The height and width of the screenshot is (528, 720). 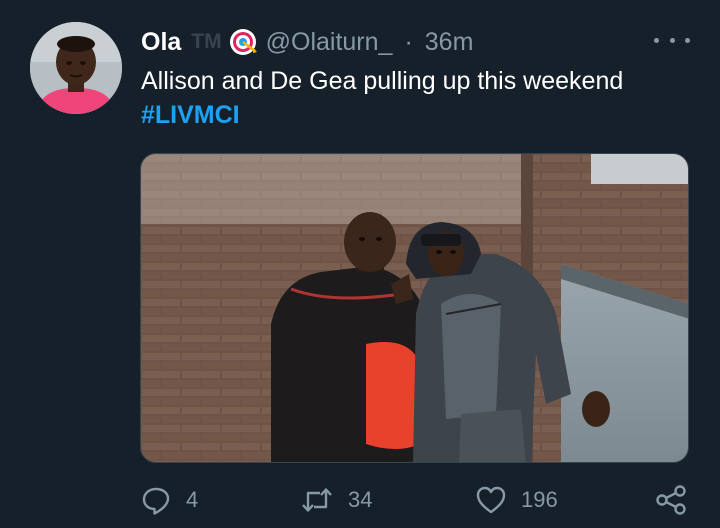 I want to click on timestamp: 36m, so click(x=449, y=42).